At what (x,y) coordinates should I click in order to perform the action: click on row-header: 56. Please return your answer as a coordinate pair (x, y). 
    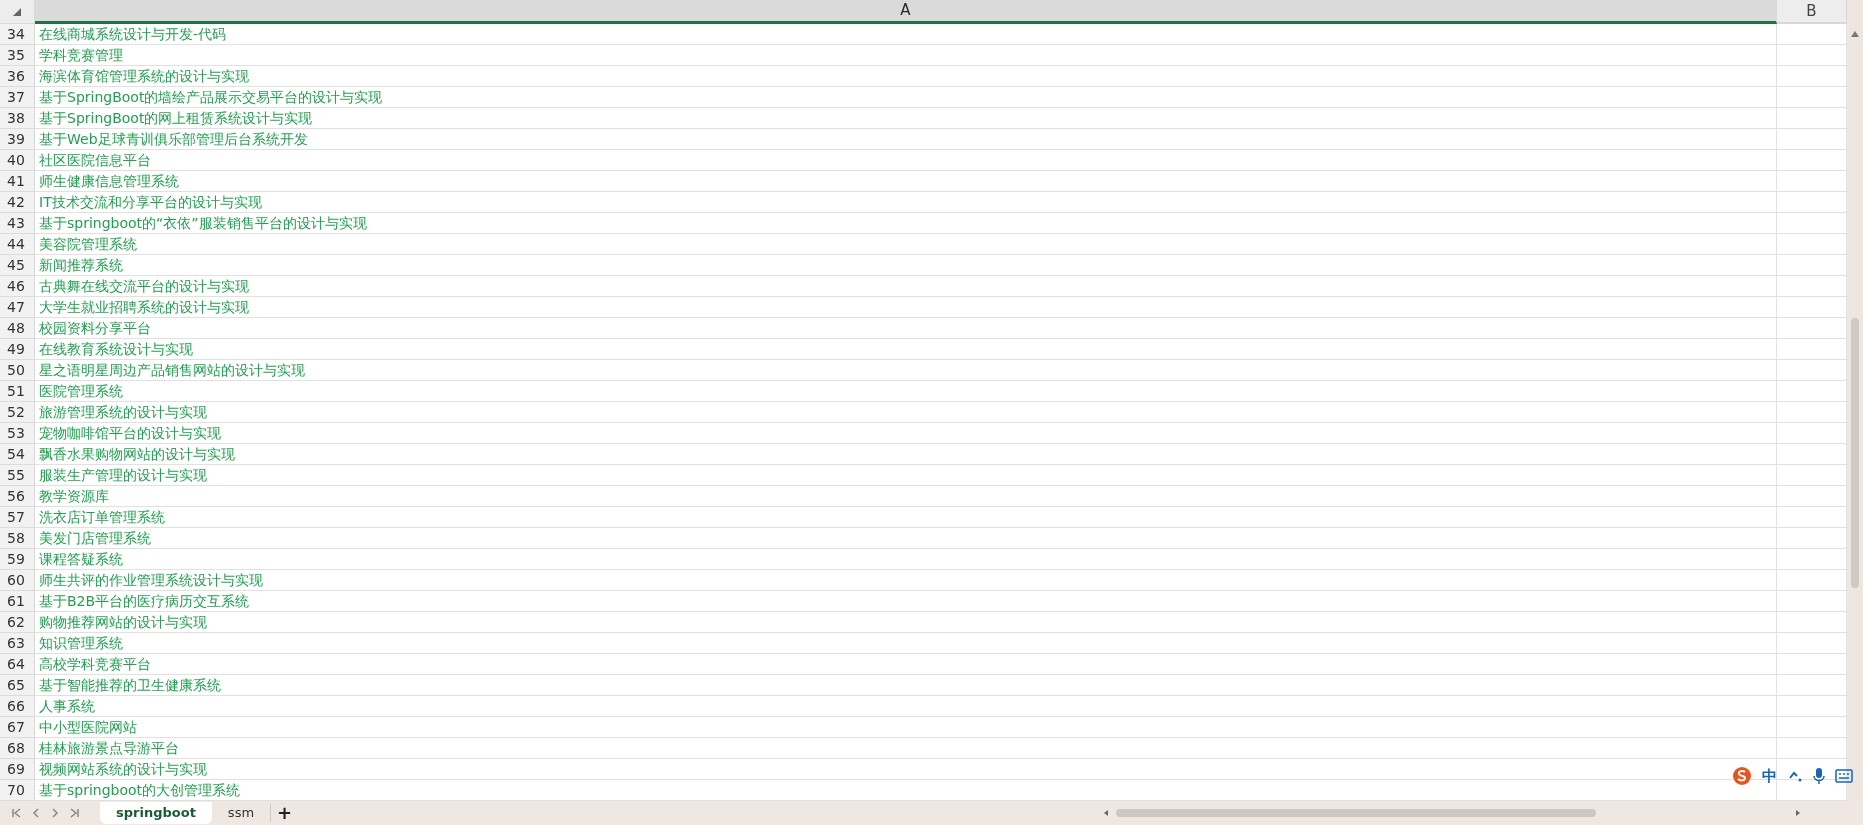
    Looking at the image, I should click on (17, 496).